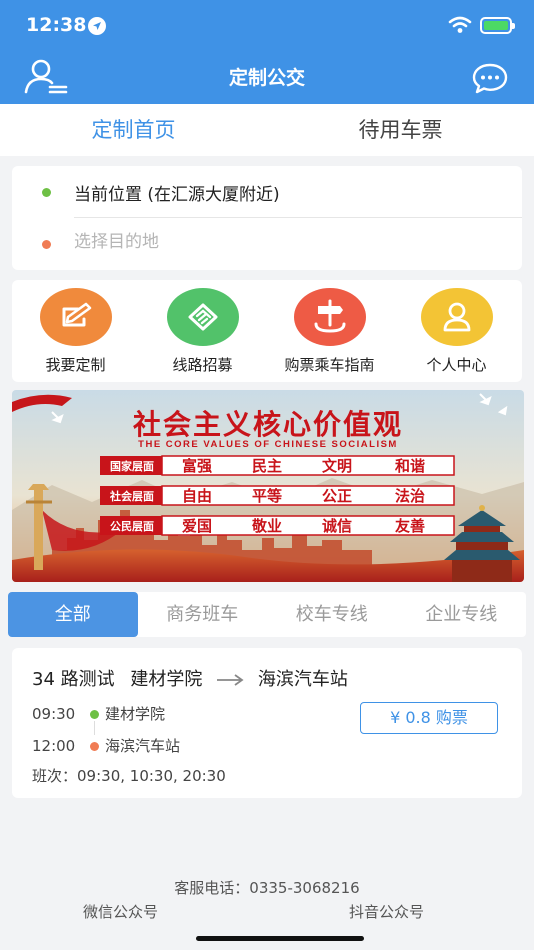 This screenshot has height=950, width=534. I want to click on stop-time: 09:30, so click(54, 714).